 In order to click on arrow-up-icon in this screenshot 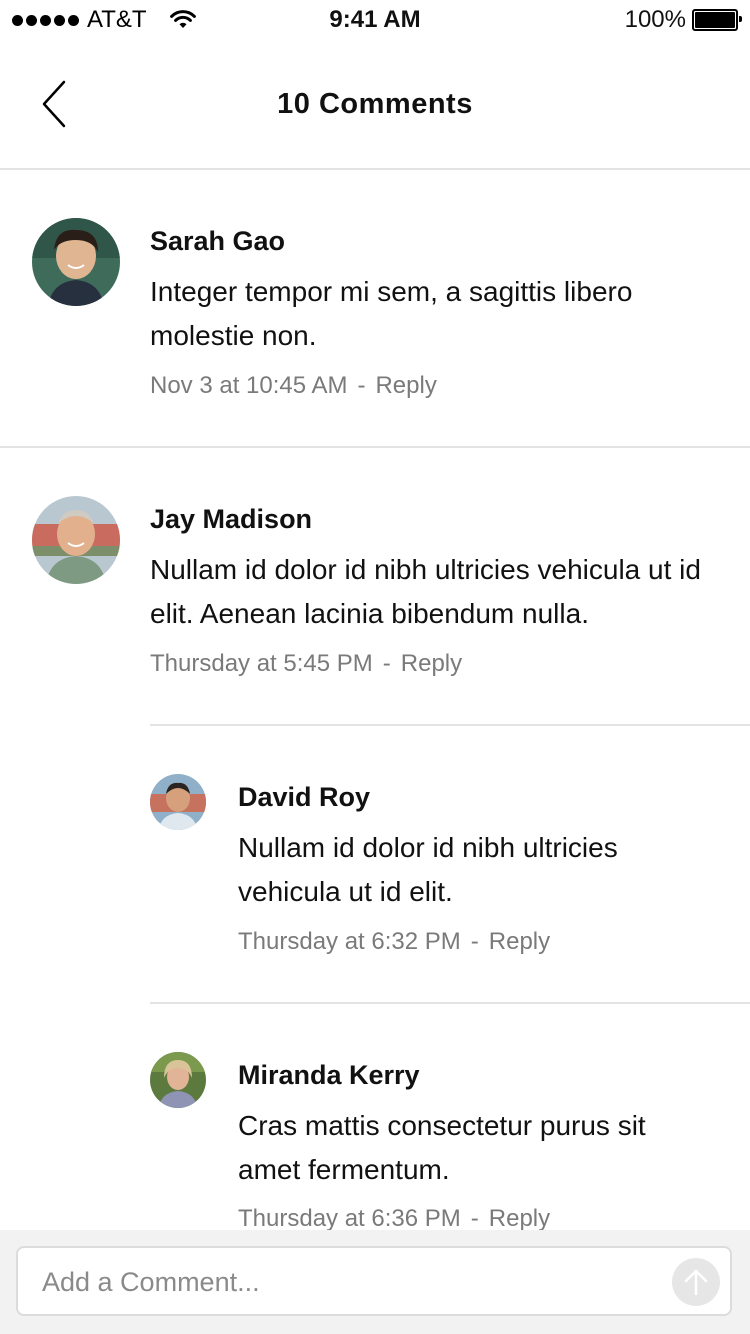, I will do `click(696, 1282)`.